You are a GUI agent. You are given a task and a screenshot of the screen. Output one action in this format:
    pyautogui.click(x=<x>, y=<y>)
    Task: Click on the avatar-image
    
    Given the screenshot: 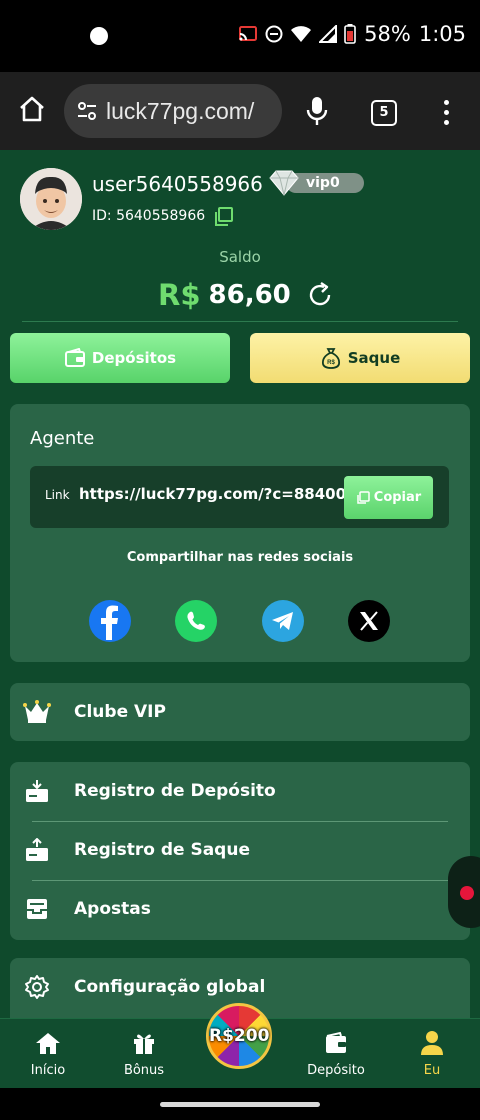 What is the action you would take?
    pyautogui.click(x=51, y=199)
    